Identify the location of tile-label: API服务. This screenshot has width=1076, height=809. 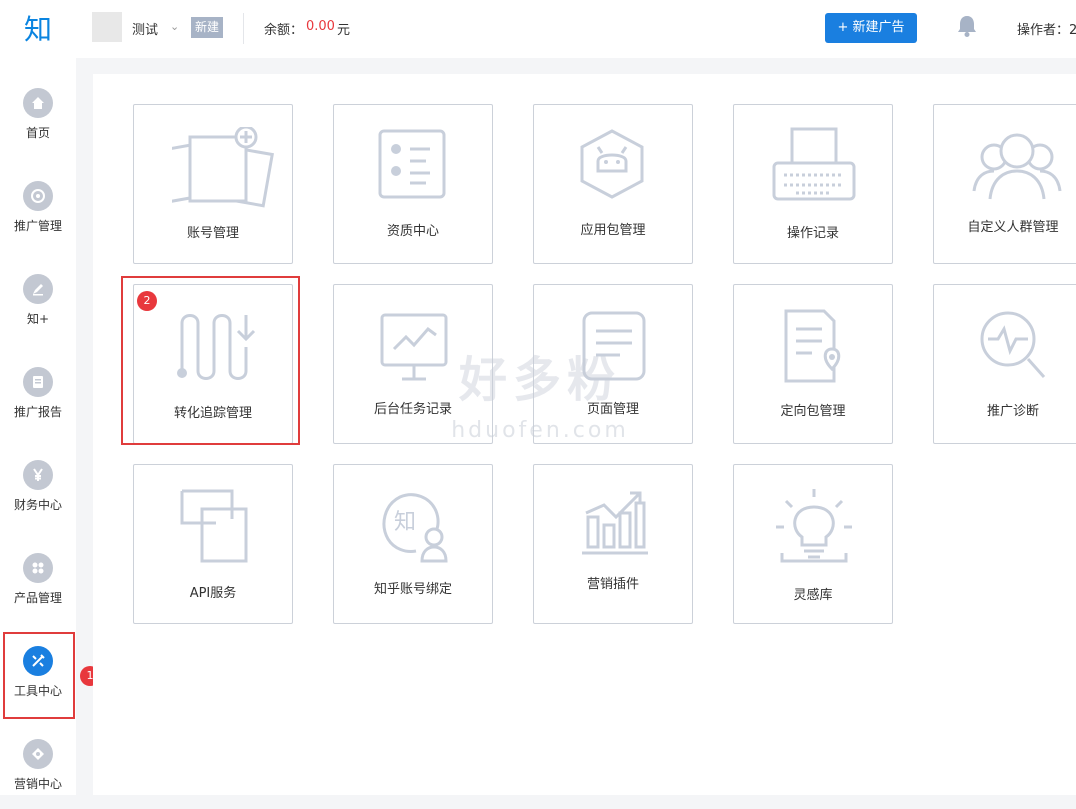
(213, 593).